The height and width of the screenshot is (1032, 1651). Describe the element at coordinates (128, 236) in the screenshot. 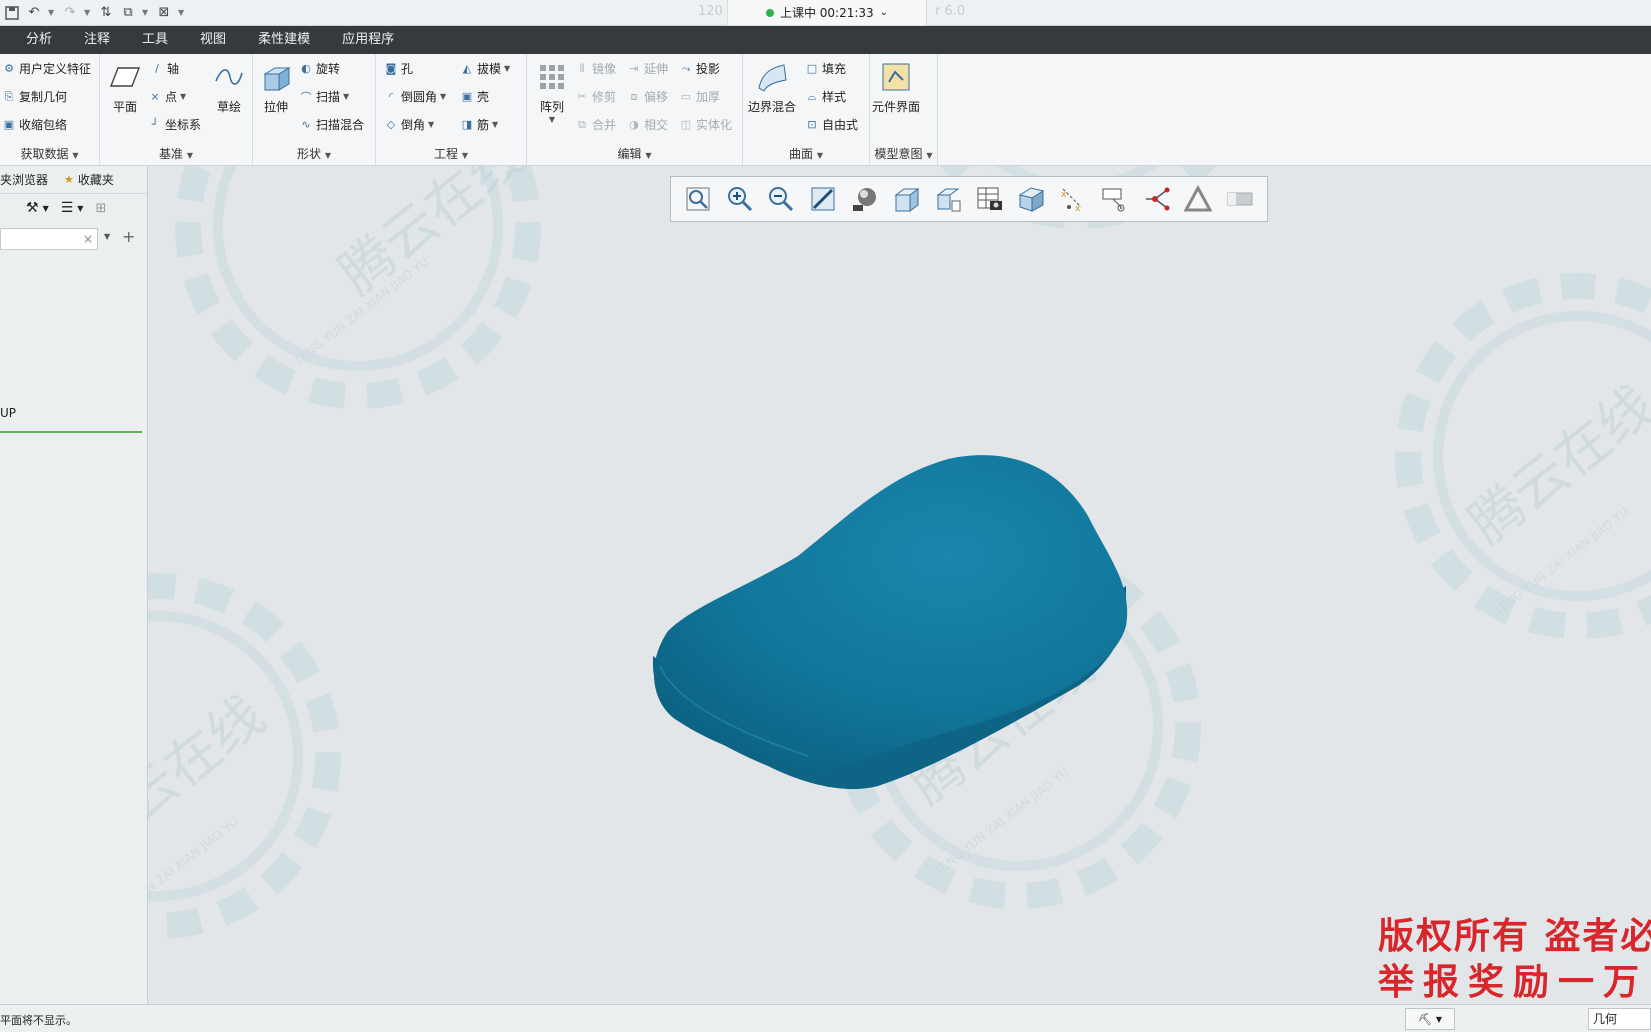

I see `add-icon: +` at that location.